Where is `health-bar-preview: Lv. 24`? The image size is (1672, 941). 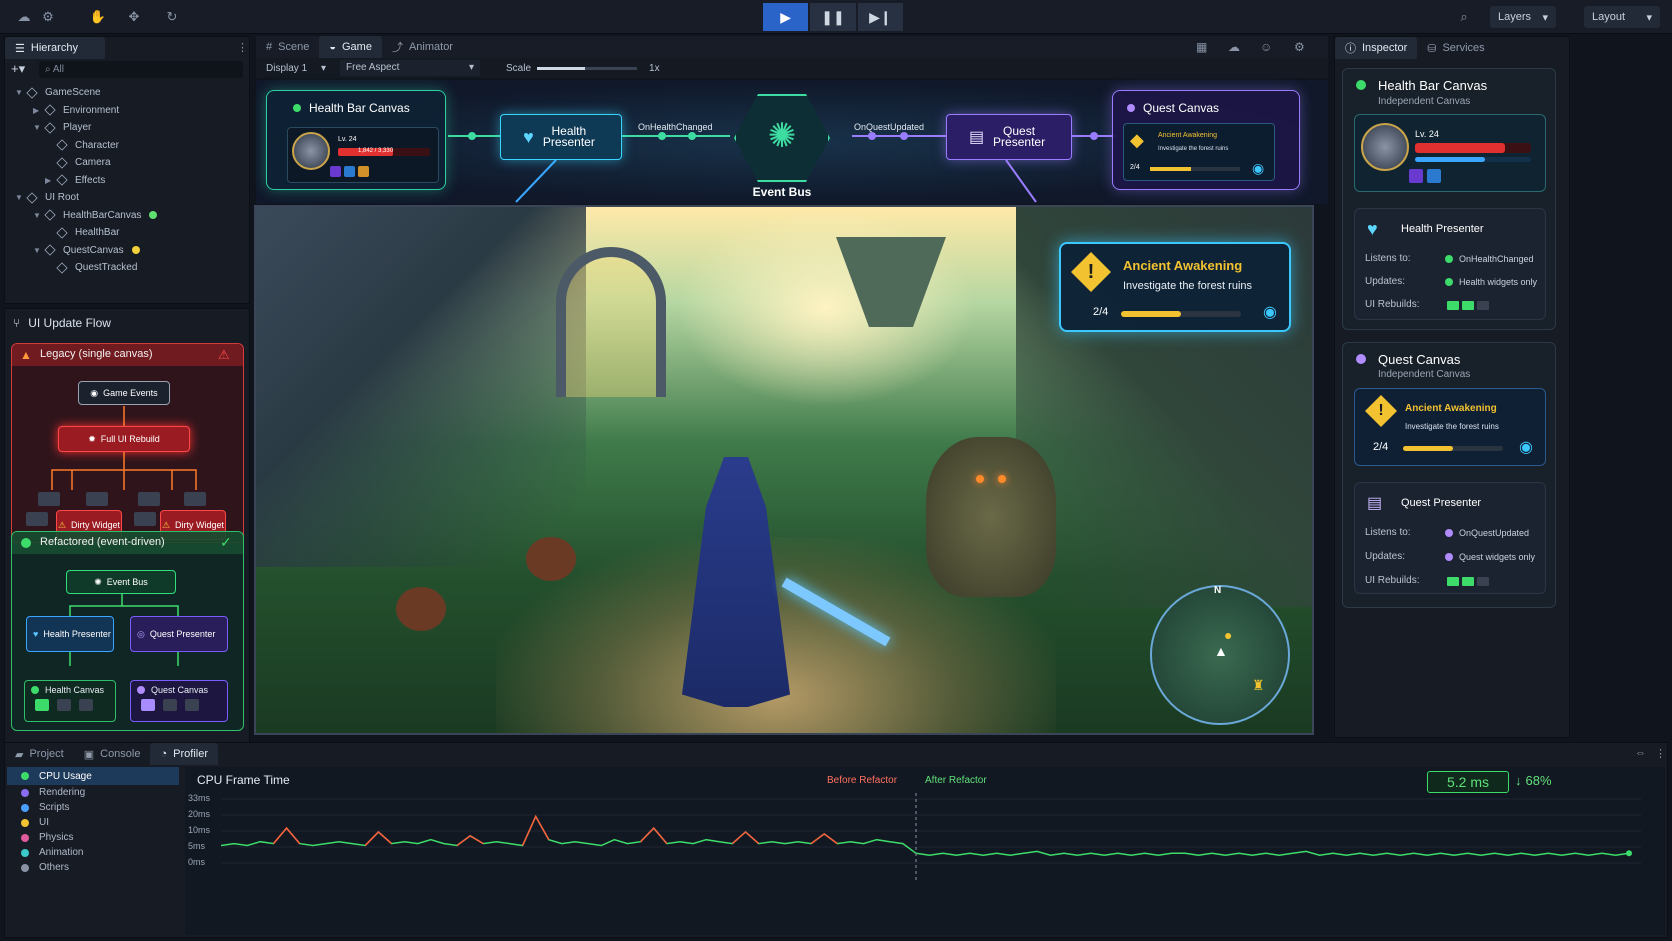 health-bar-preview: Lv. 24 is located at coordinates (1450, 153).